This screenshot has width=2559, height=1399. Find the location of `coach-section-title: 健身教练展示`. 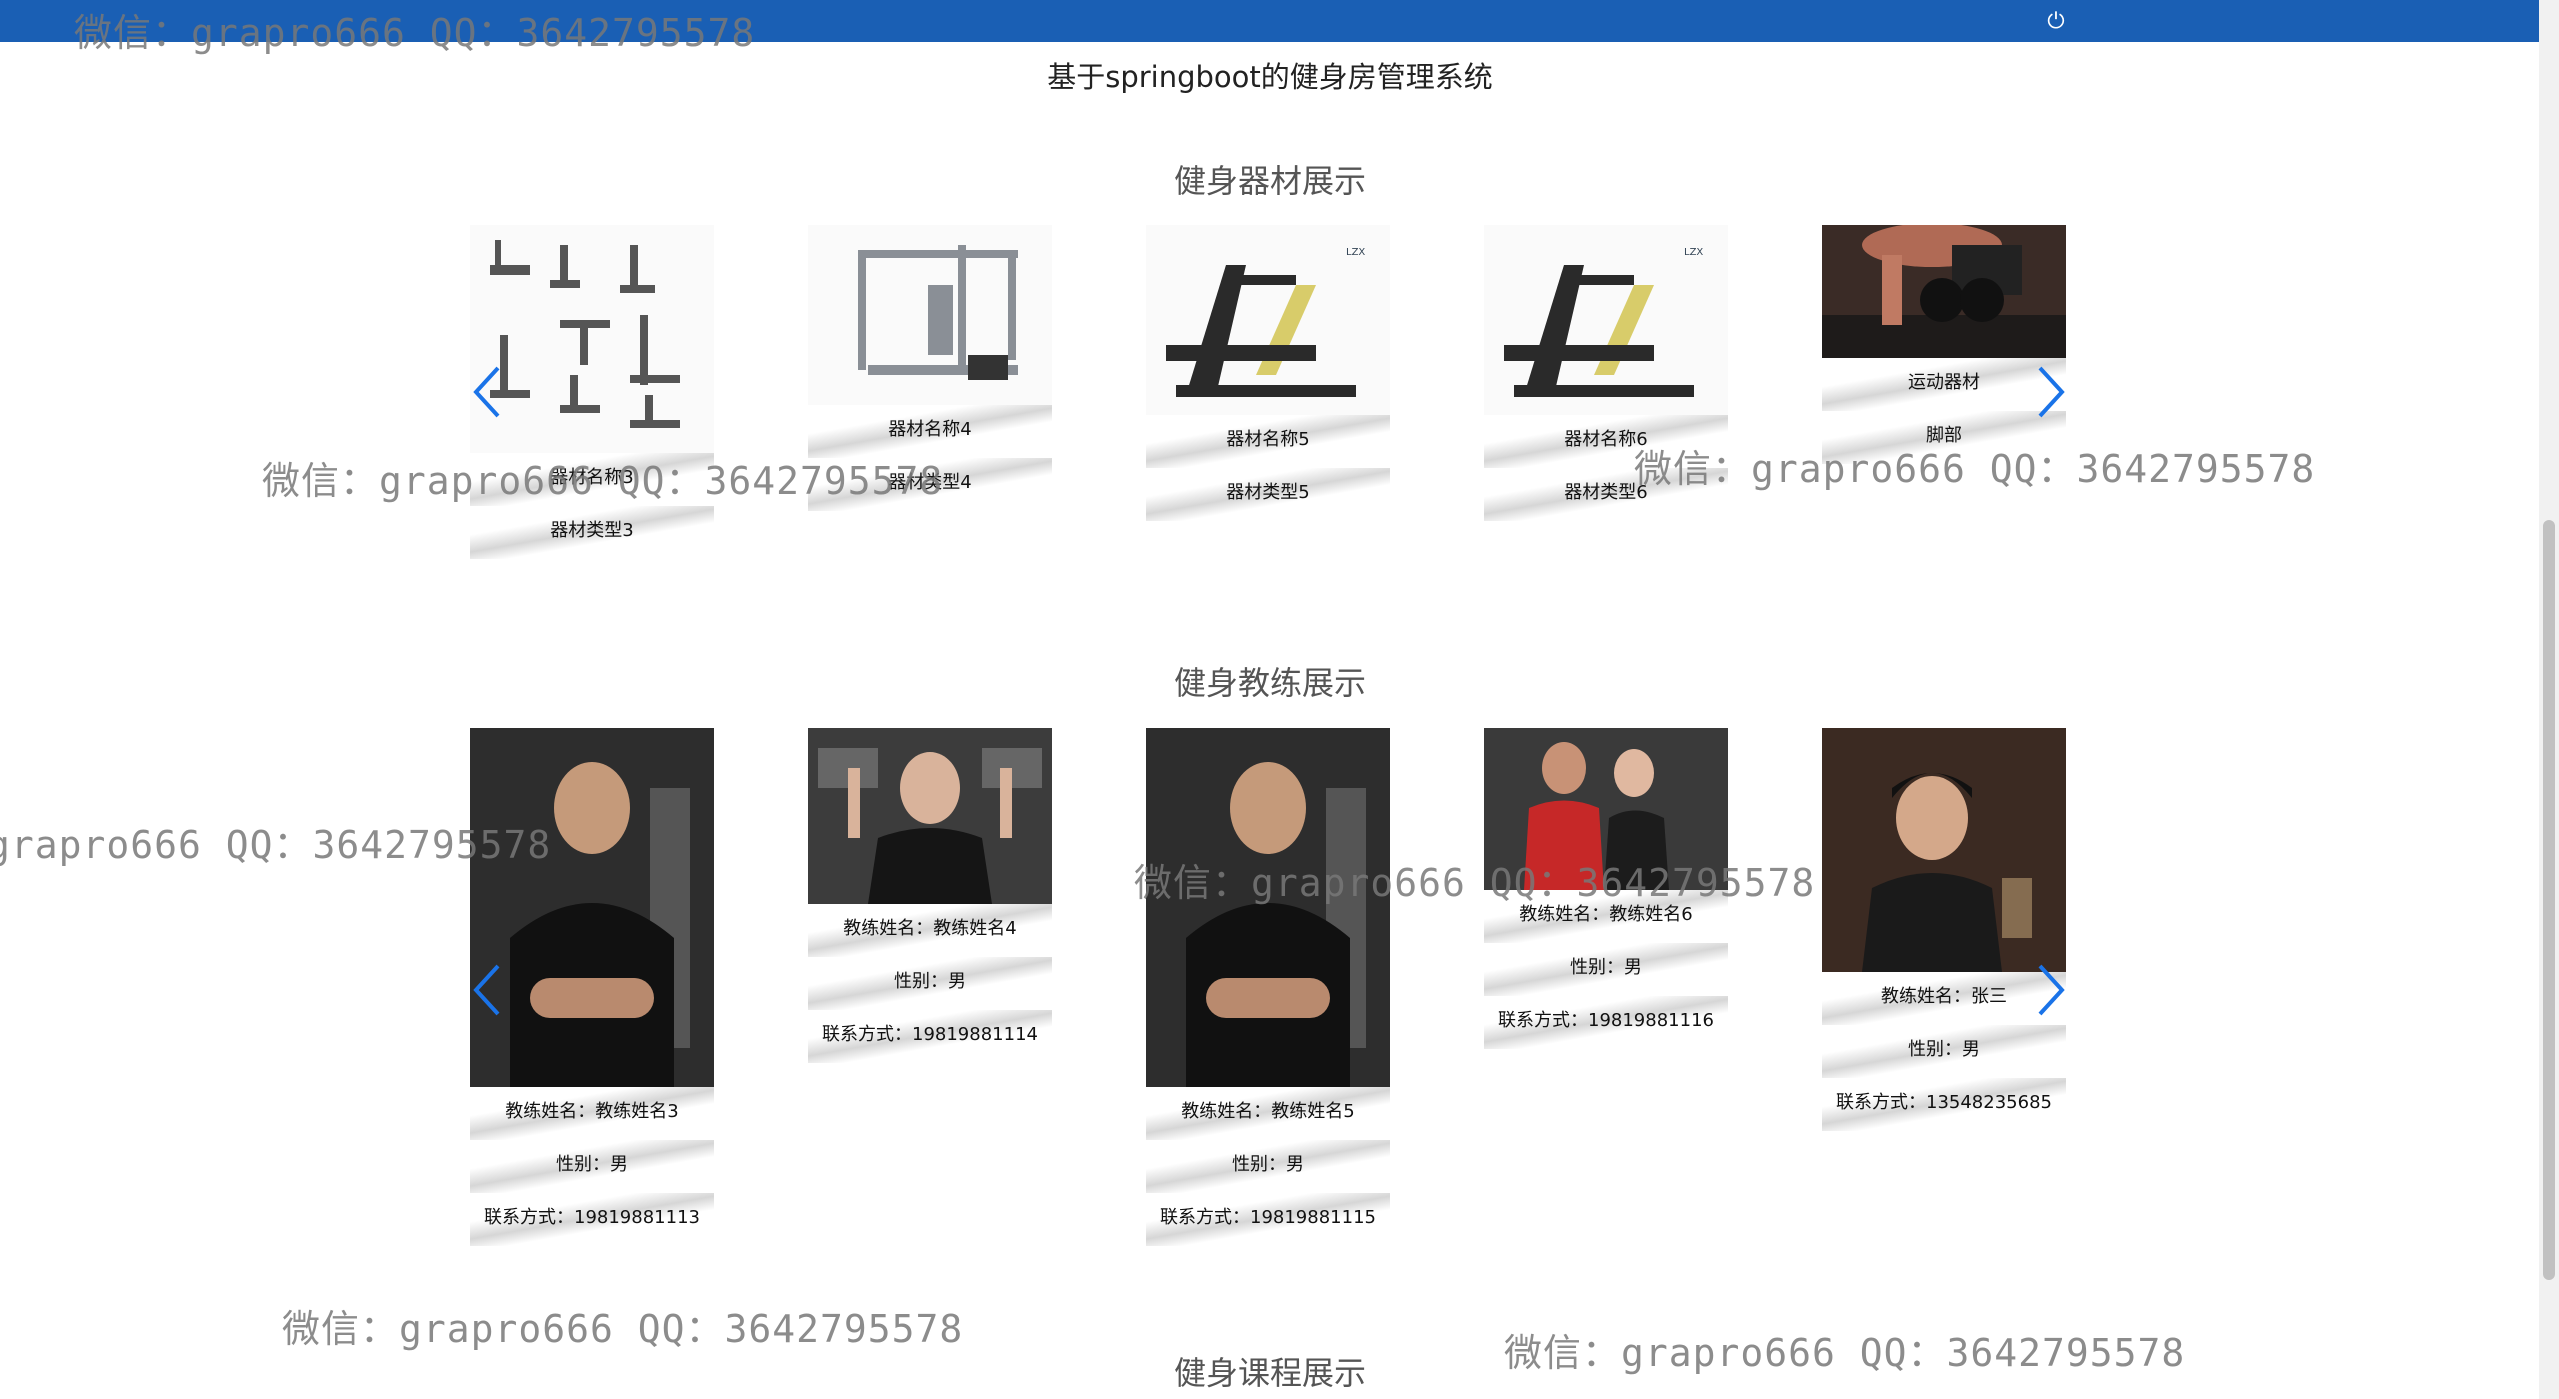

coach-section-title: 健身教练展示 is located at coordinates (1269, 683).